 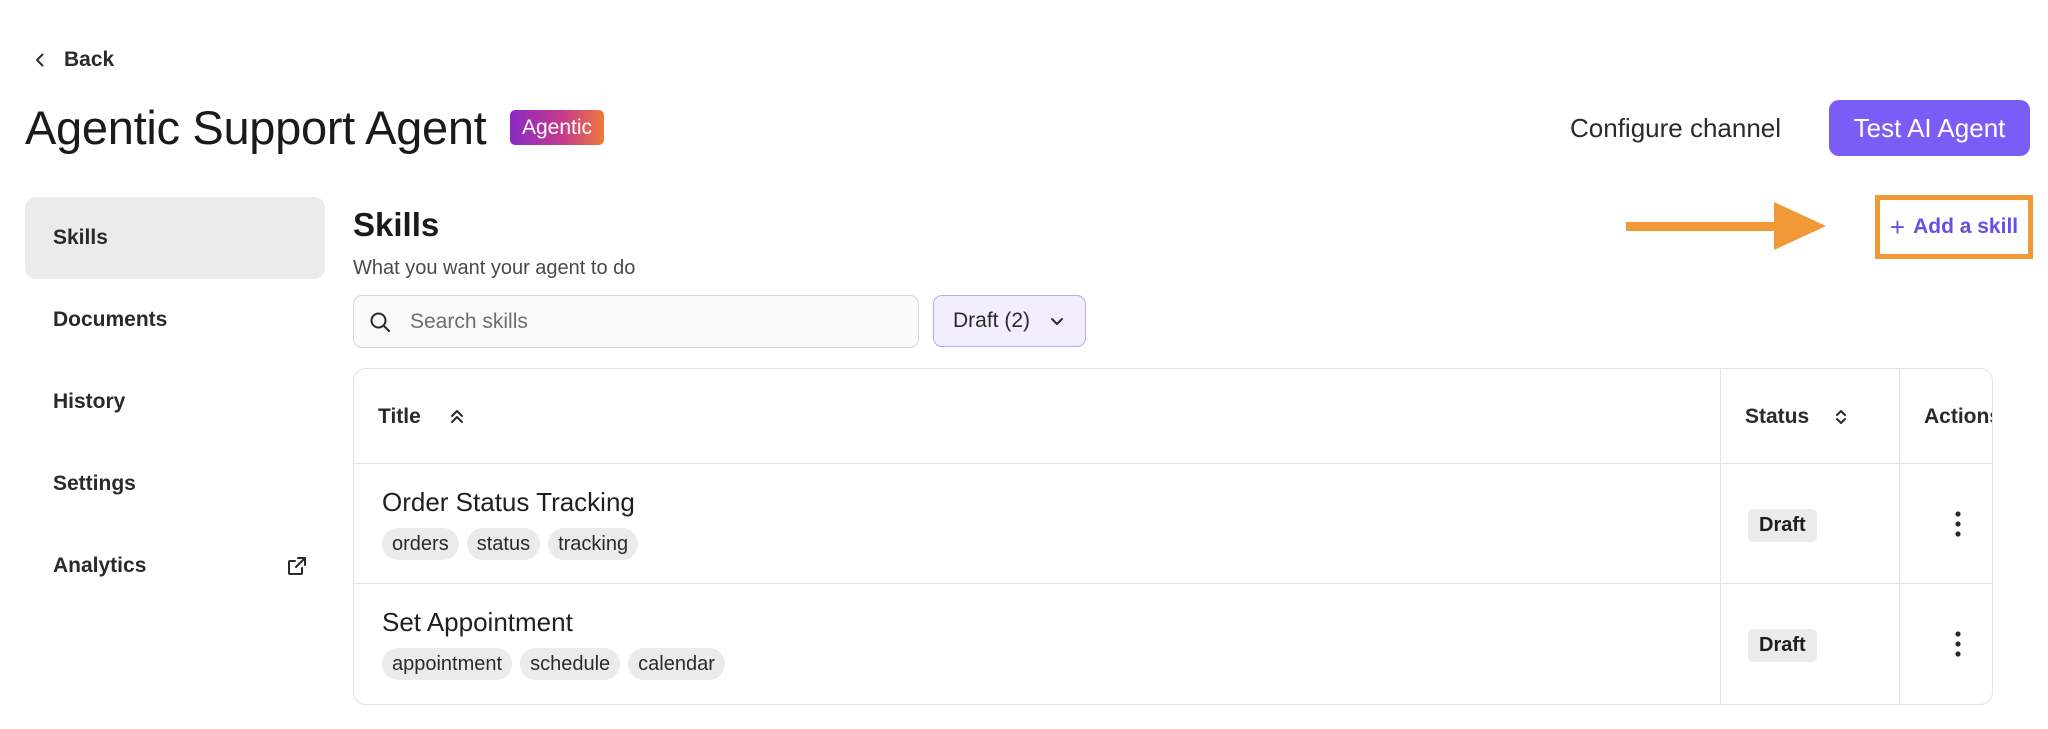 What do you see at coordinates (80, 237) in the screenshot?
I see `sidebar-item-label: Skills` at bounding box center [80, 237].